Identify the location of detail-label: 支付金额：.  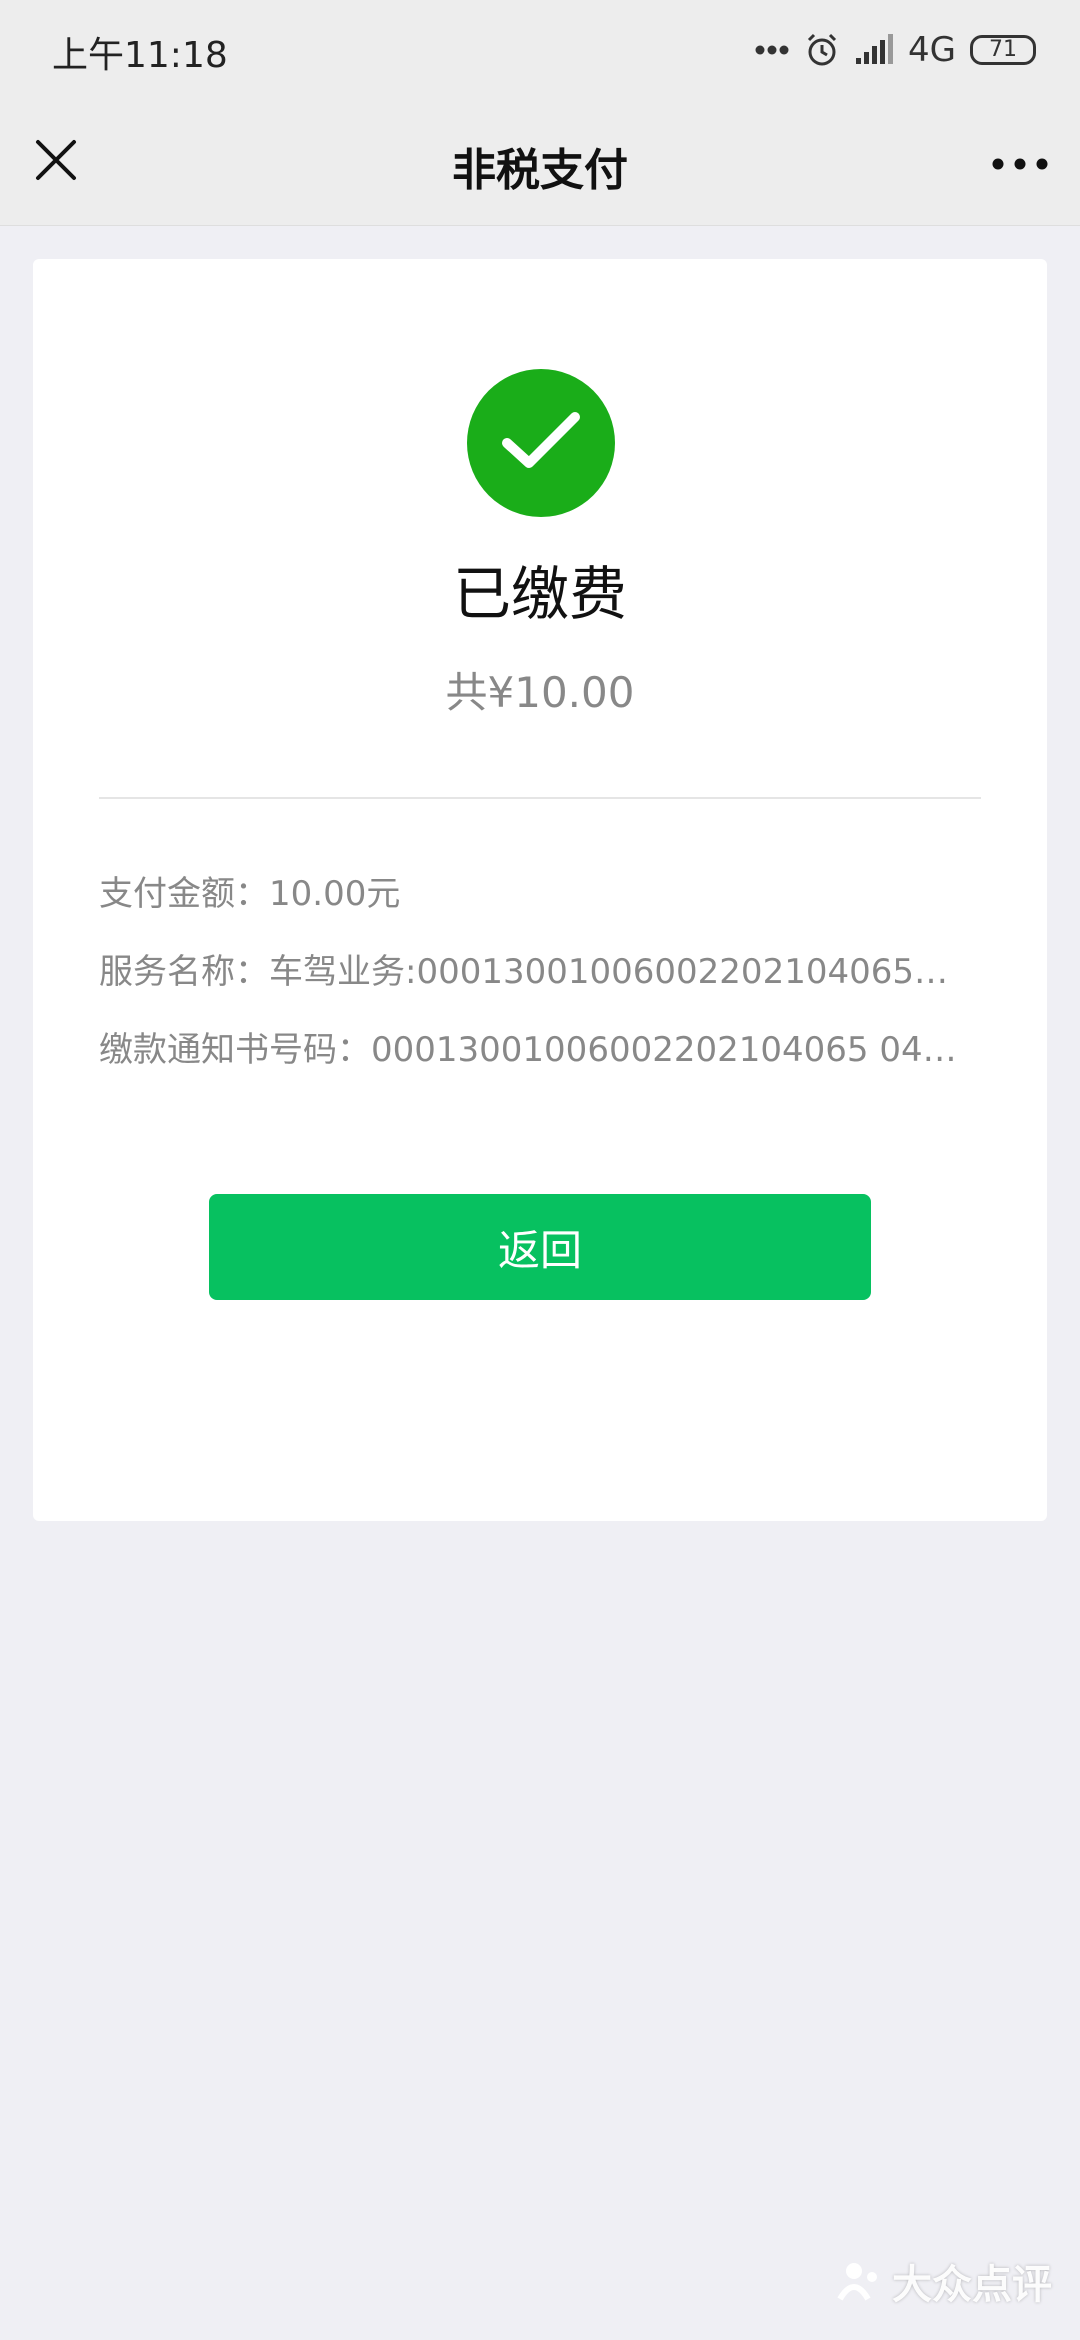
(184, 894).